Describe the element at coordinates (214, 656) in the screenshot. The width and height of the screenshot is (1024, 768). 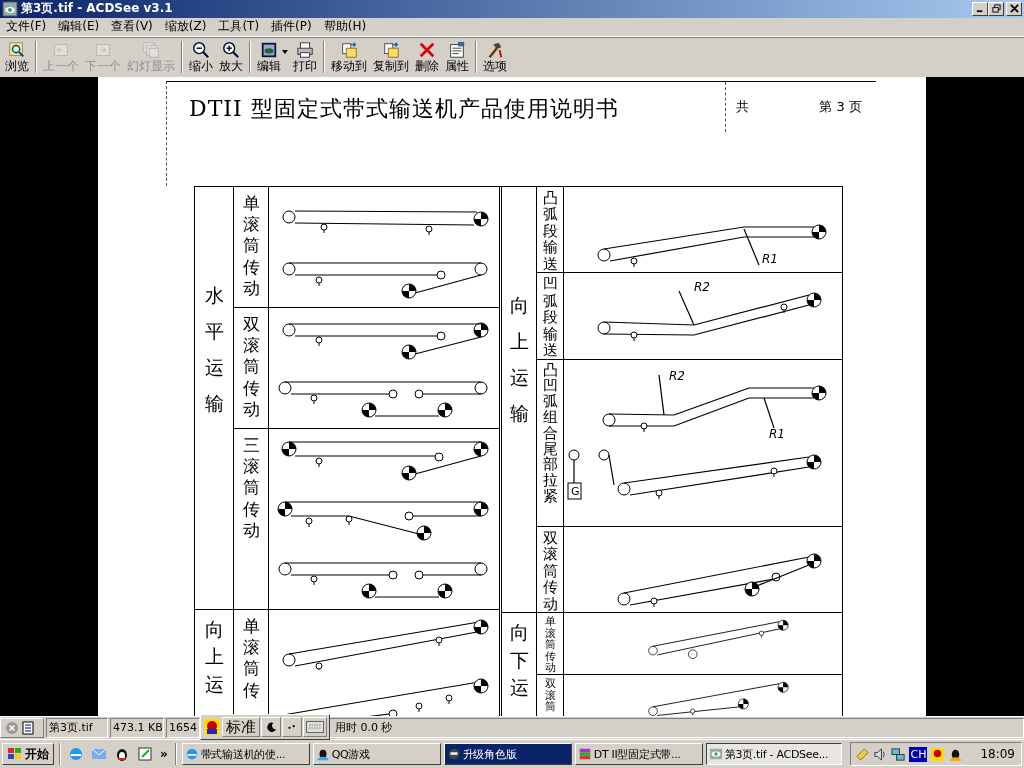
I see `category-label: 向上运` at that location.